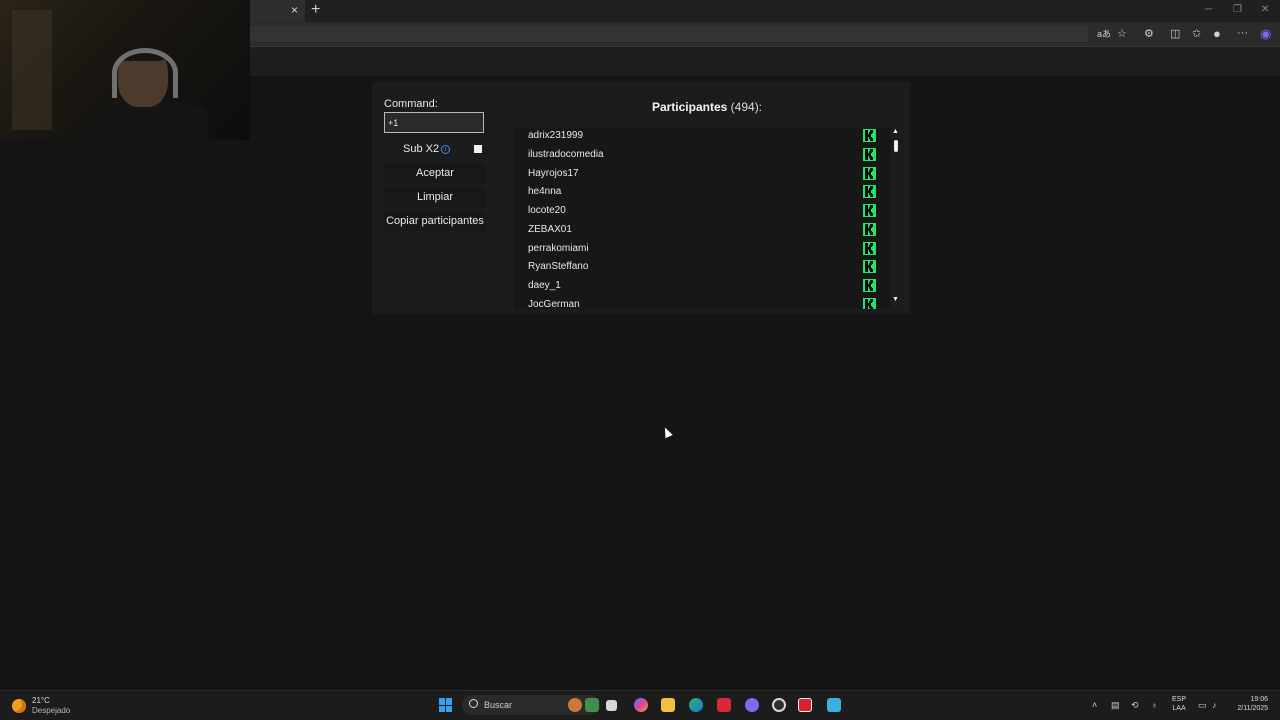 Image resolution: width=1280 pixels, height=720 pixels. What do you see at coordinates (1249, 704) in the screenshot?
I see `clock: 19:06 2/11/2025` at bounding box center [1249, 704].